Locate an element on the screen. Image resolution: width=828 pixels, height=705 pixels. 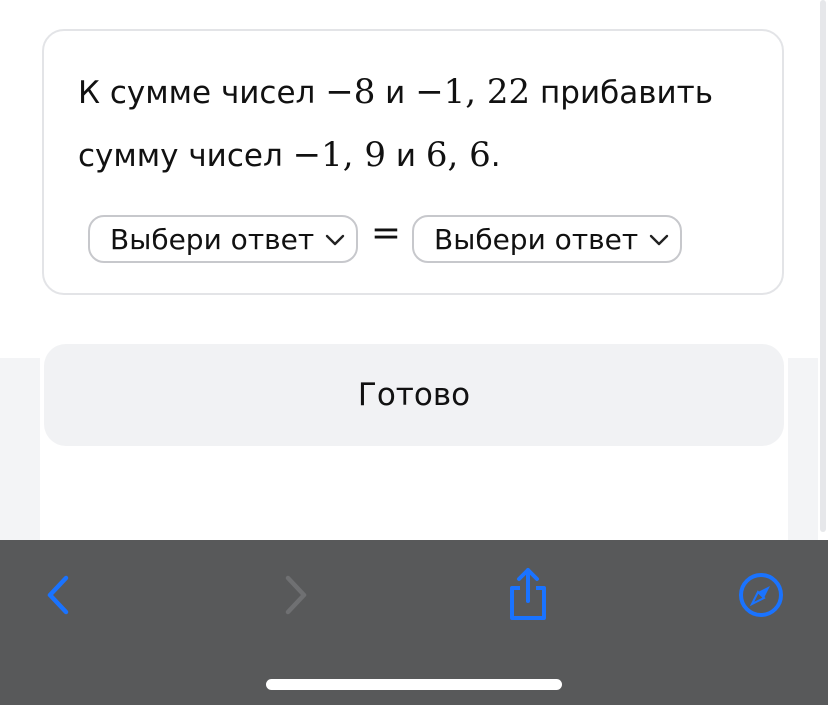
number-minus-1-22: −1, 22 is located at coordinates (473, 92).